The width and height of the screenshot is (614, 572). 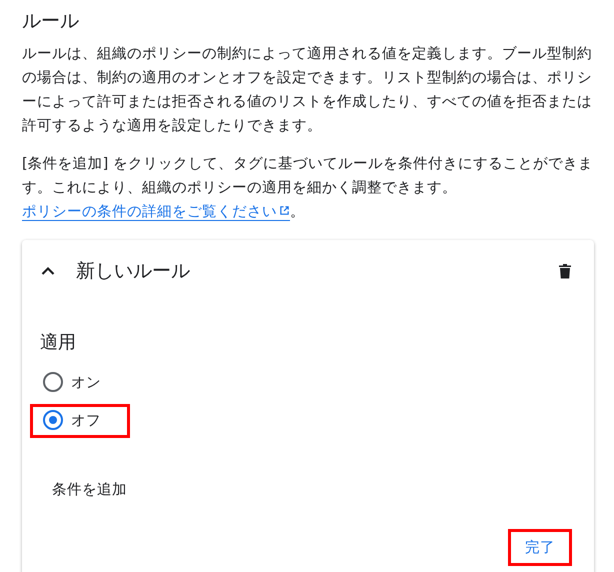 I want to click on enforcement-label: 適用, so click(x=58, y=342).